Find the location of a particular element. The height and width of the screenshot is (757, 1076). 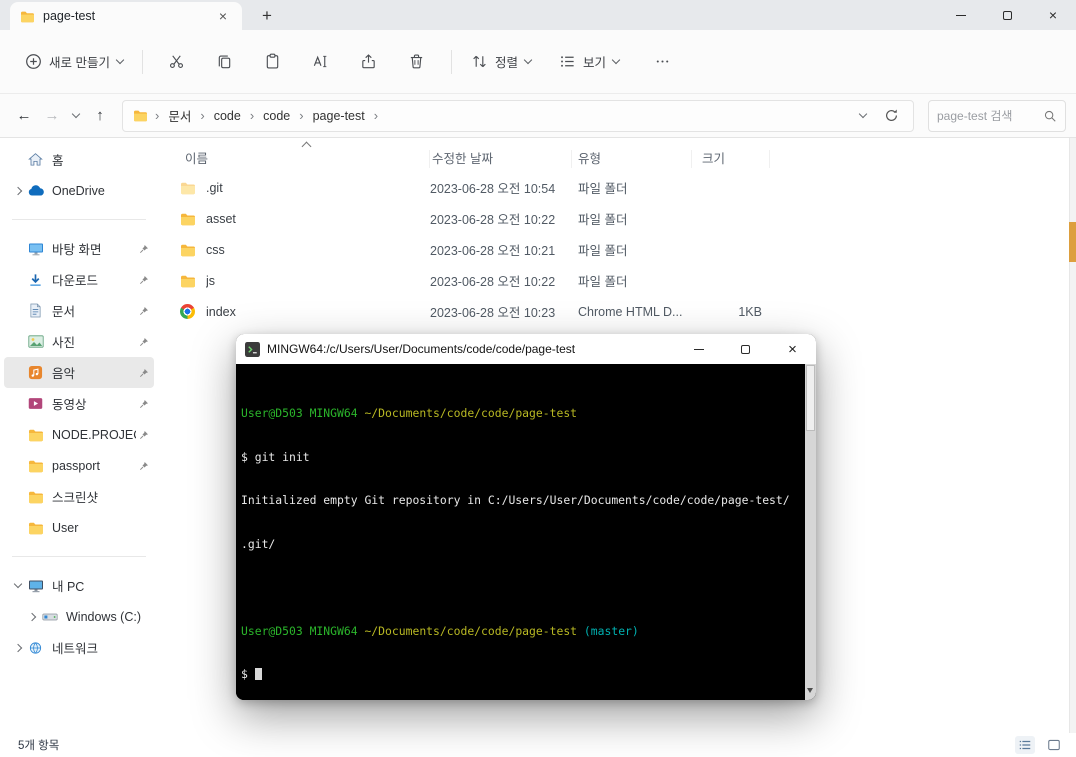

sidebar-item-label: 홈 is located at coordinates (58, 161).